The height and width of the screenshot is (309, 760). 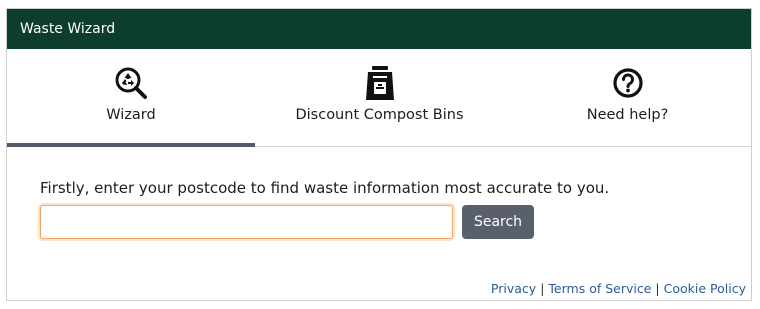 I want to click on recycle-search-icon, so click(x=131, y=83).